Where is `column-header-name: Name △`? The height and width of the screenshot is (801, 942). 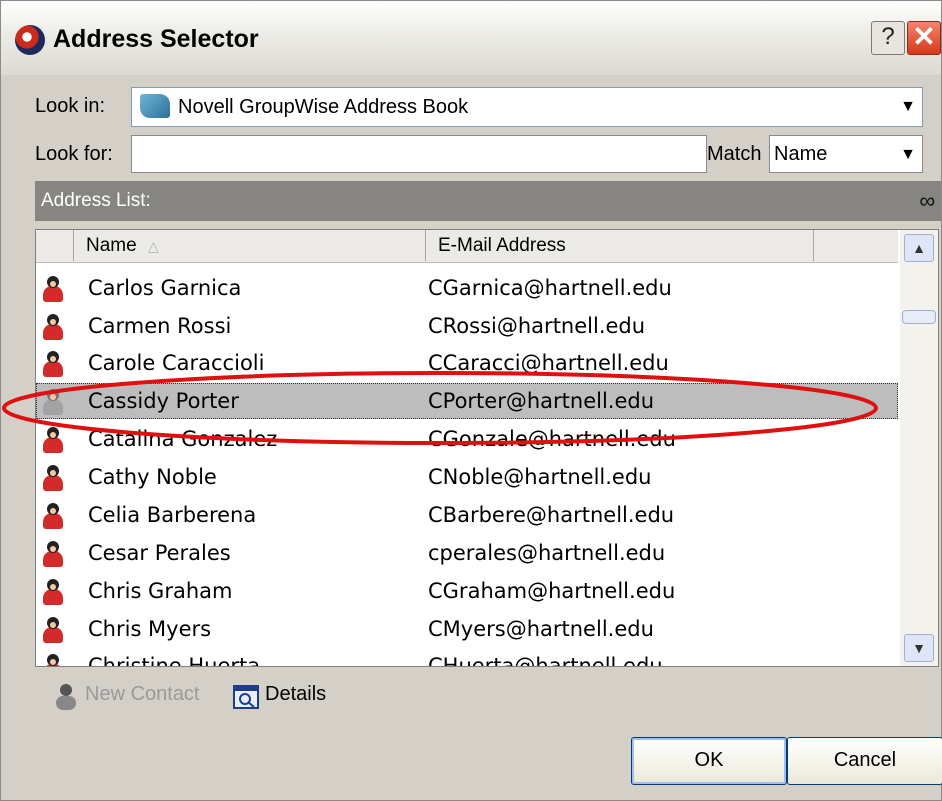 column-header-name: Name △ is located at coordinates (250, 245).